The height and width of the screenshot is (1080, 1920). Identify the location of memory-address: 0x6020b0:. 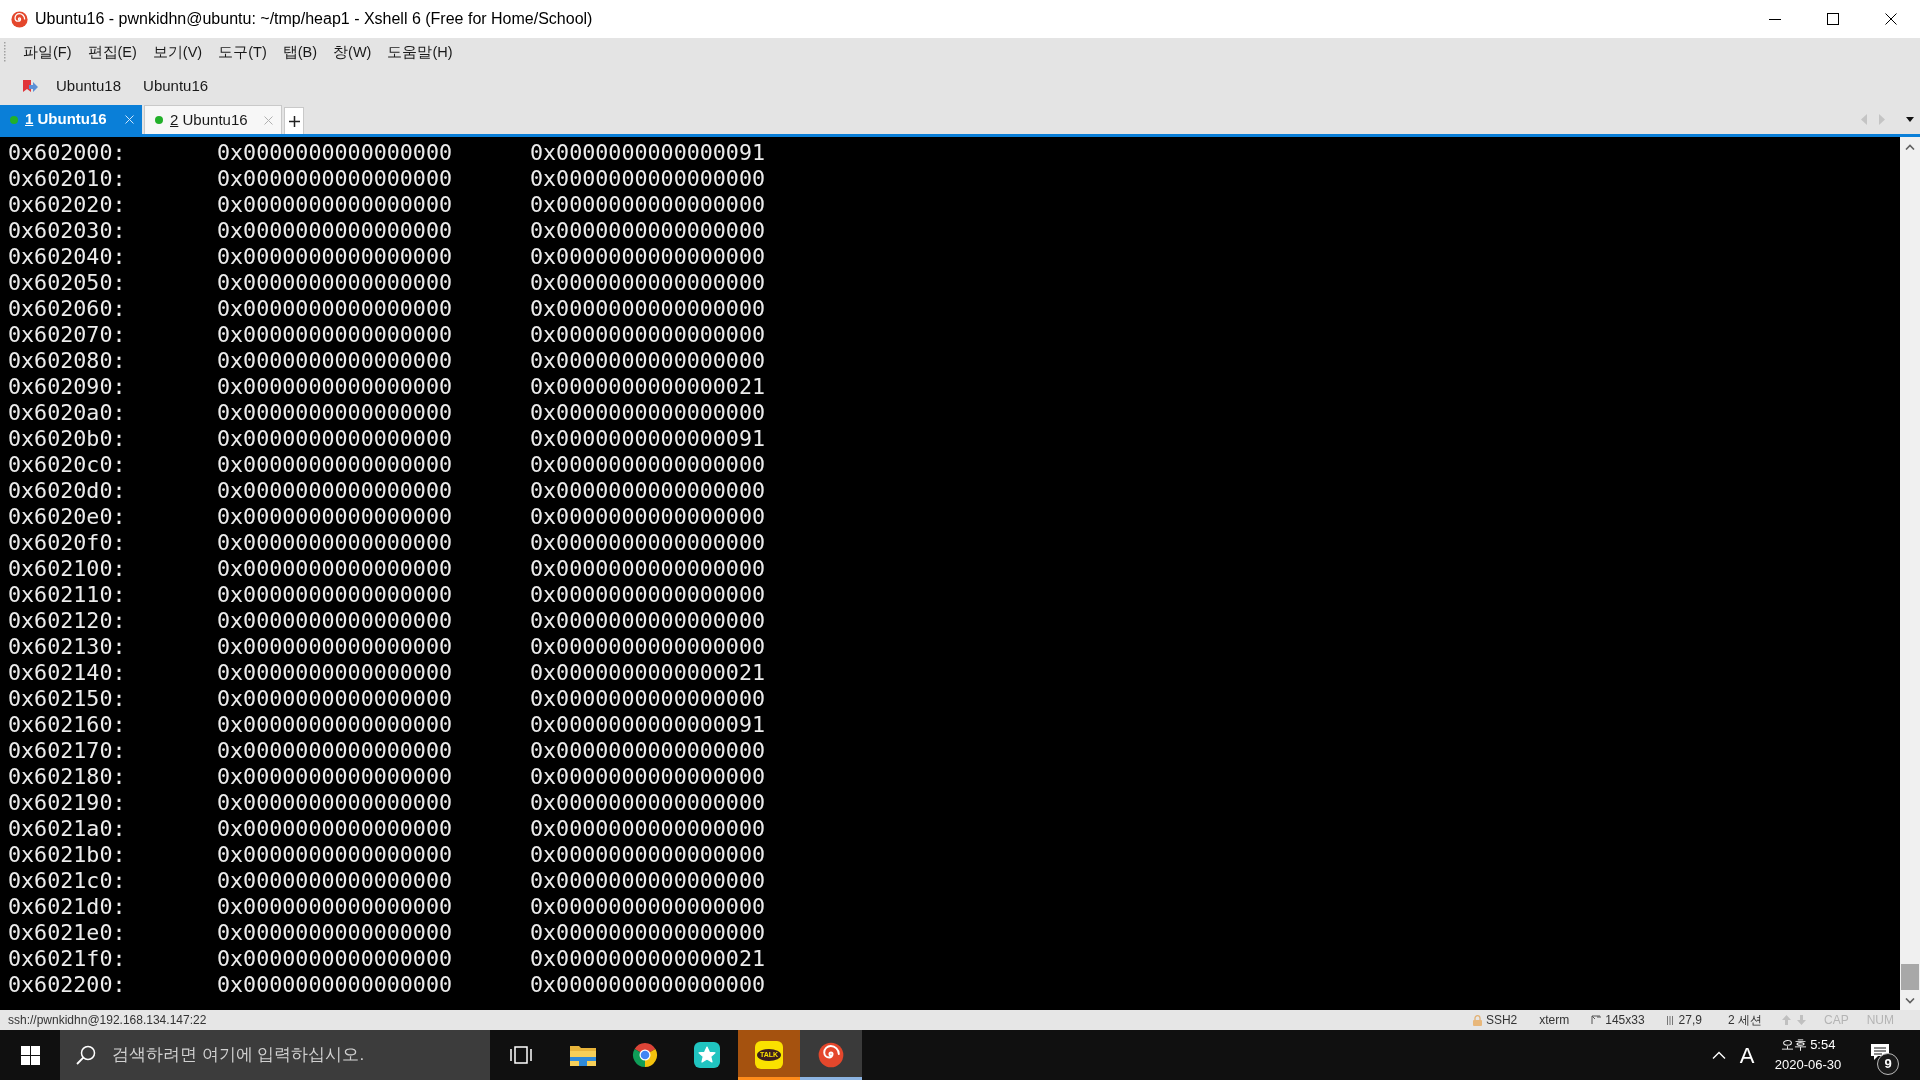
(67, 439).